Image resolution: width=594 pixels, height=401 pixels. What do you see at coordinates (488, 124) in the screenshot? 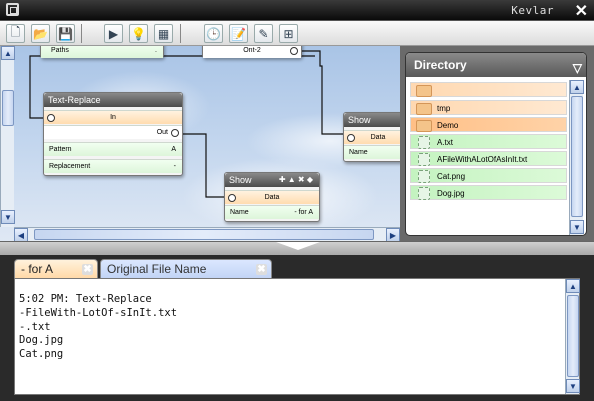
I see `directory-item-selected: Demo` at bounding box center [488, 124].